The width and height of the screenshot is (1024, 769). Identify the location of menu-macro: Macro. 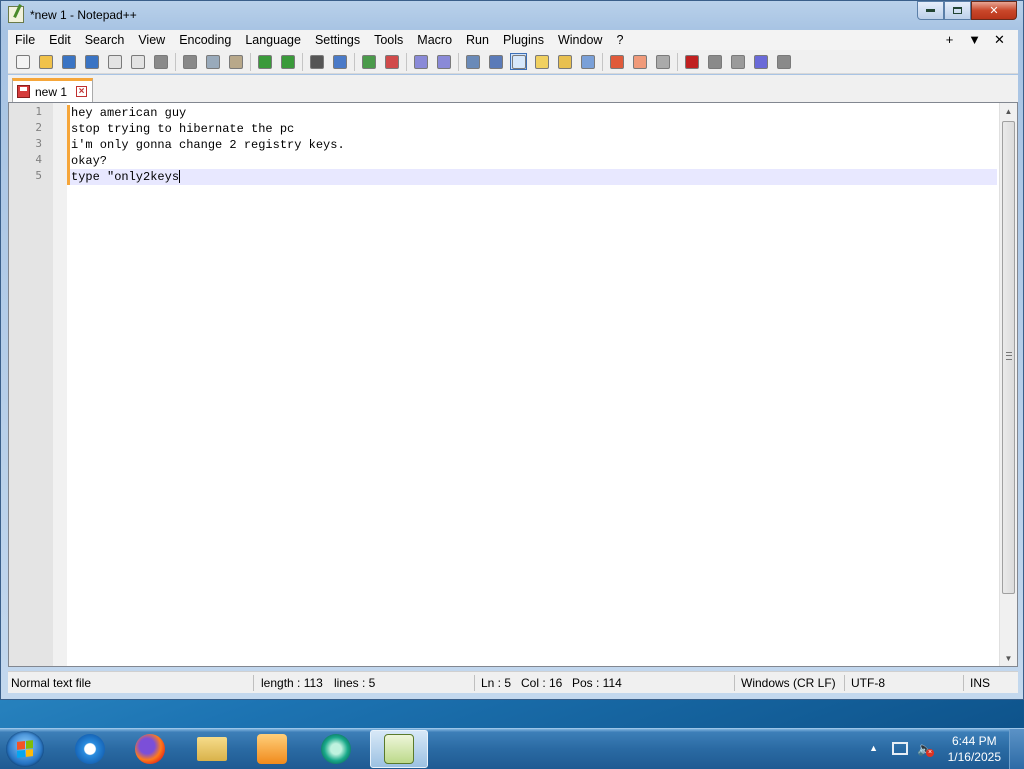
(434, 40).